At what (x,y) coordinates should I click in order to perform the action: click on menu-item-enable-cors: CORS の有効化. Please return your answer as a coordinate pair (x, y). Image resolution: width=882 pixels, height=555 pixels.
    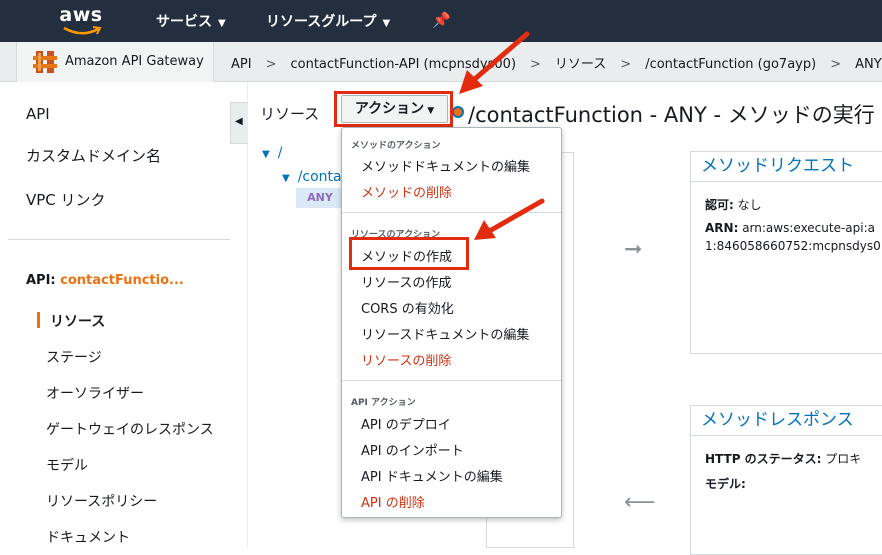
    Looking at the image, I should click on (407, 307).